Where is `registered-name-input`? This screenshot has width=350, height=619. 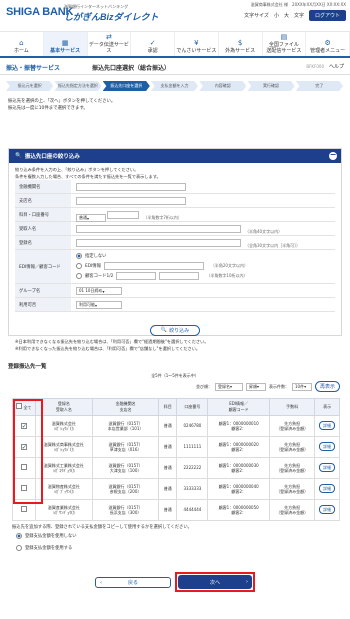 registered-name-input is located at coordinates (158, 243).